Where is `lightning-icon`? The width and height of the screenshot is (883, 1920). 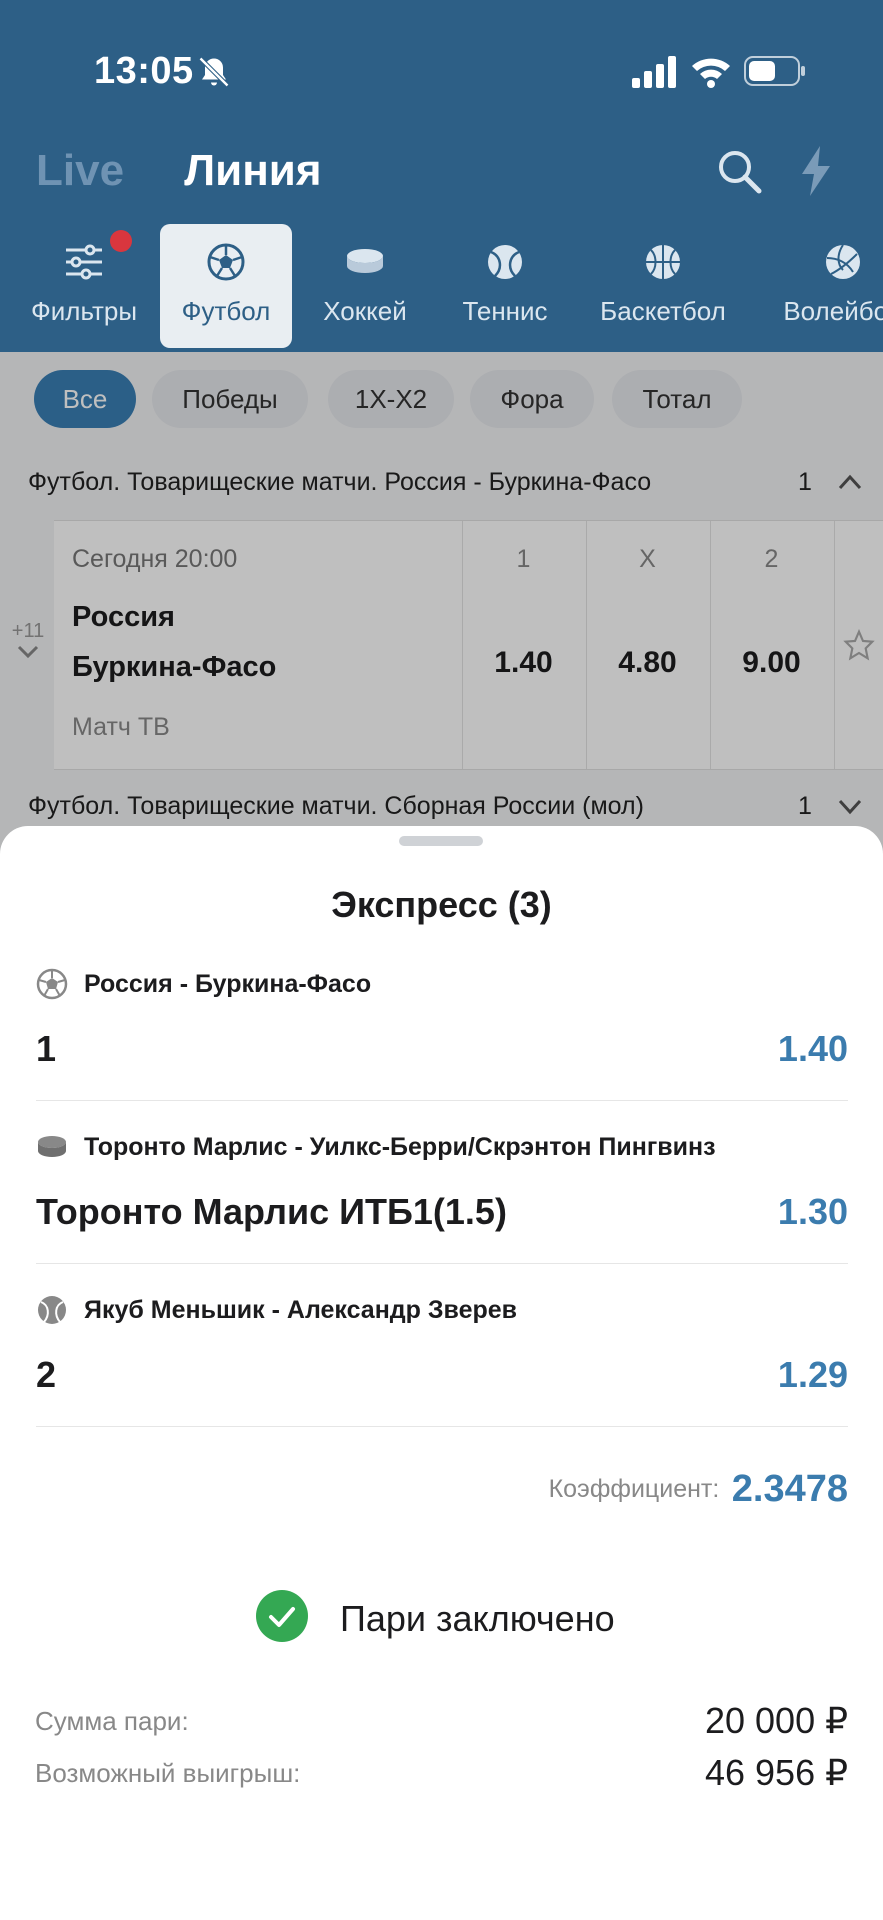
lightning-icon is located at coordinates (816, 171).